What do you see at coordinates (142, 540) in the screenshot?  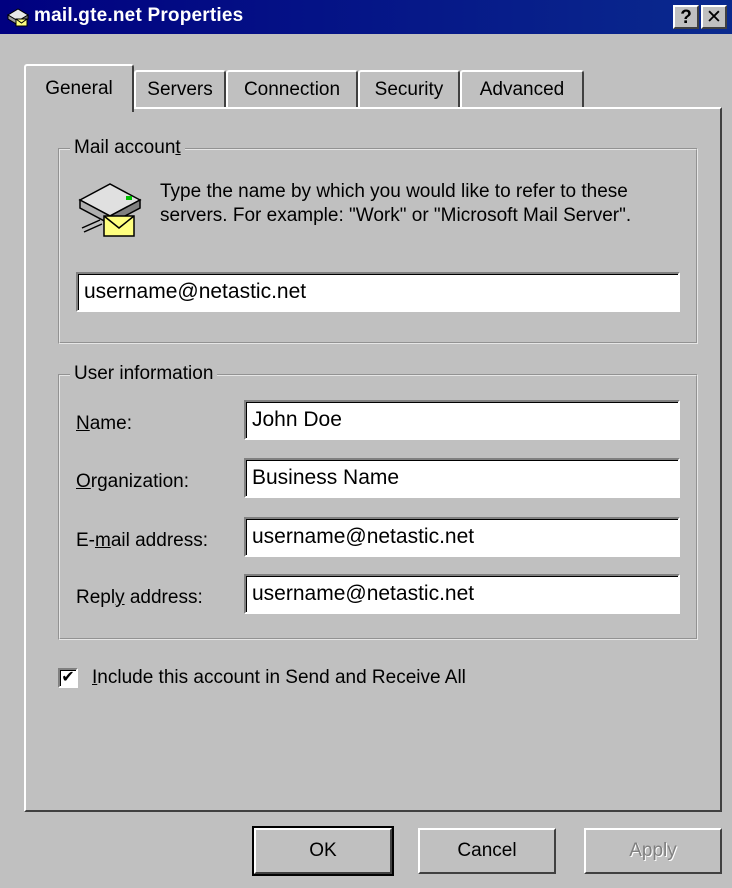 I see `email-address-label: E-mail address:` at bounding box center [142, 540].